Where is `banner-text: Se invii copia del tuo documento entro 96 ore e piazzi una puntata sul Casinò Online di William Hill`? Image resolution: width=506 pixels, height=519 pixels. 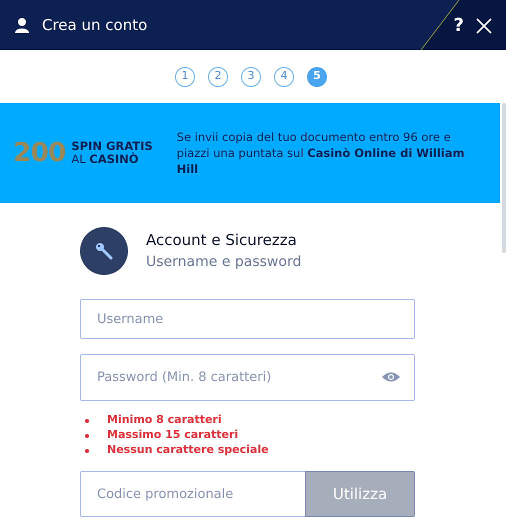 banner-text: Se invii copia del tuo documento entro 96 ore e piazzi una puntata sul Casinò Online di William Hill is located at coordinates (321, 153).